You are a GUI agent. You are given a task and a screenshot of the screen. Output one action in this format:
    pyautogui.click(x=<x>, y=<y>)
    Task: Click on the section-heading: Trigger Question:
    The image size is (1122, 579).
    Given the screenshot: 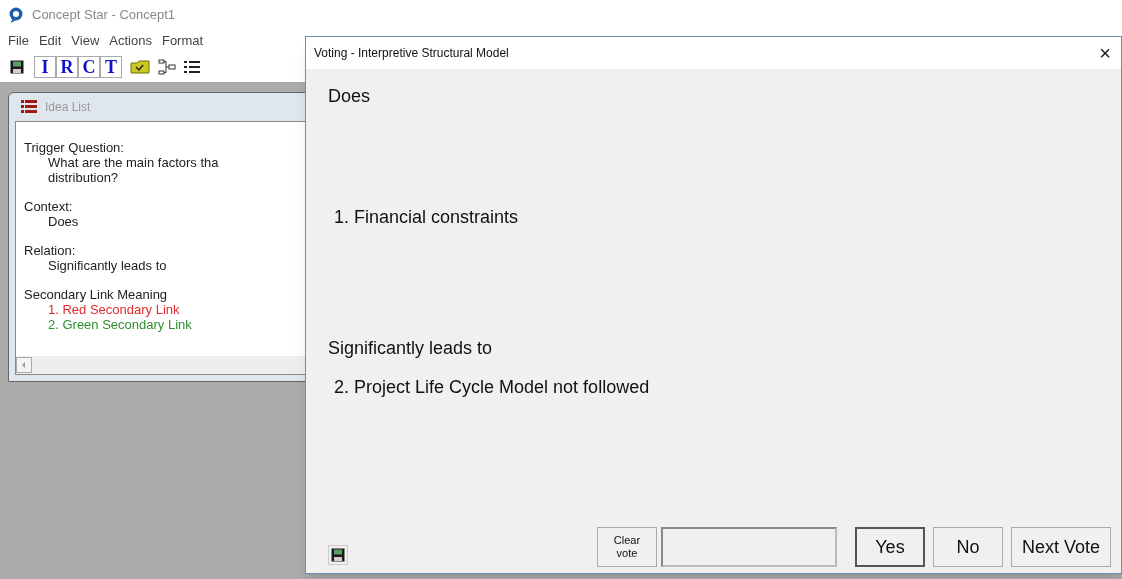 What is the action you would take?
    pyautogui.click(x=74, y=147)
    